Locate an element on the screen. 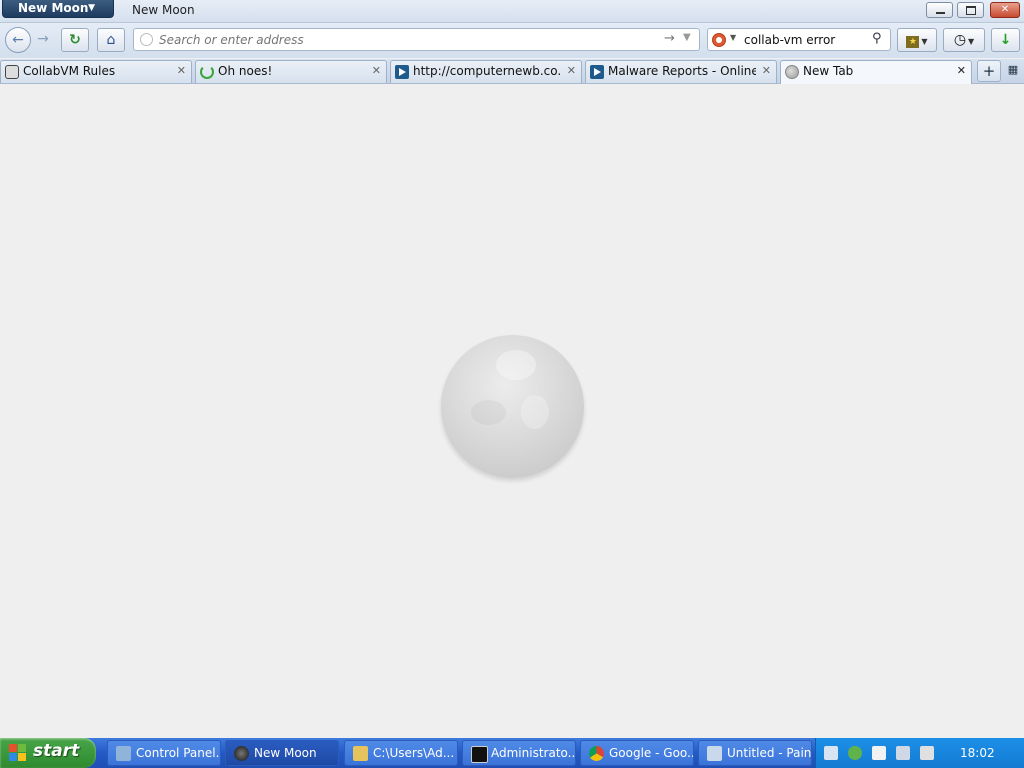  home-button: ⌂ is located at coordinates (111, 40).